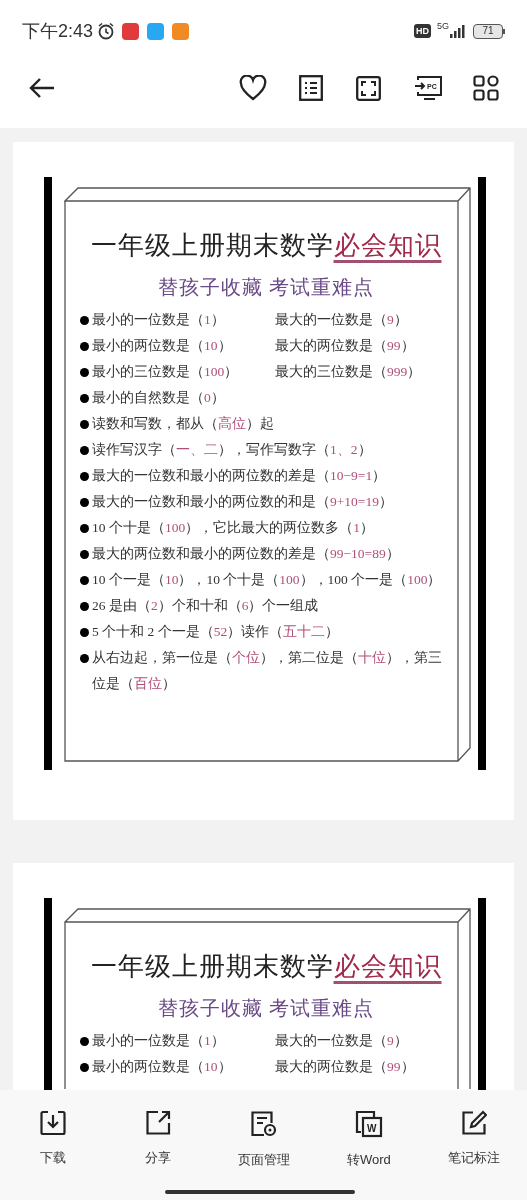 Image resolution: width=527 pixels, height=1200 pixels. Describe the element at coordinates (232, 450) in the screenshot. I see `knowledge-point: 读作写汉字（一、二），写作写数字（1、2）` at that location.